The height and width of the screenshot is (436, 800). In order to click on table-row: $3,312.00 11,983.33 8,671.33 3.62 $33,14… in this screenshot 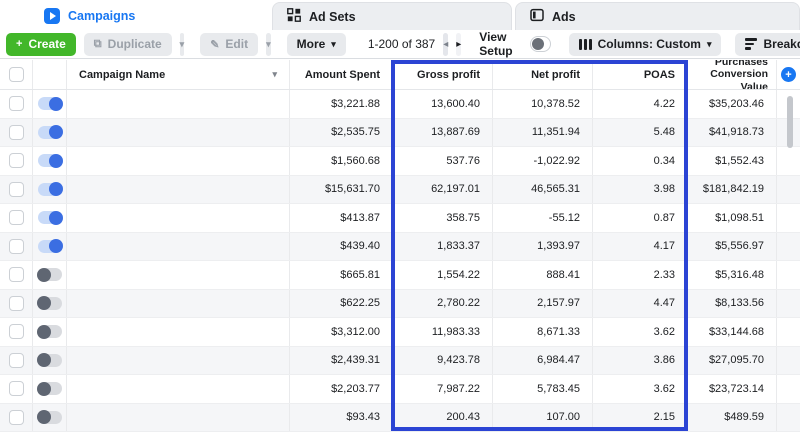, I will do `click(400, 332)`.